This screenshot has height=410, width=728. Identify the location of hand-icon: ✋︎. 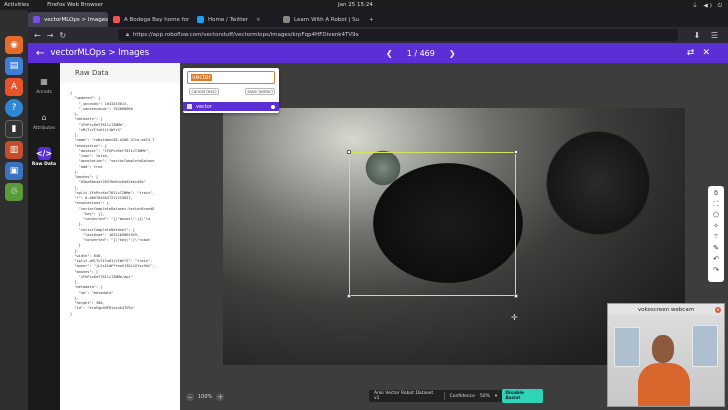
(716, 193).